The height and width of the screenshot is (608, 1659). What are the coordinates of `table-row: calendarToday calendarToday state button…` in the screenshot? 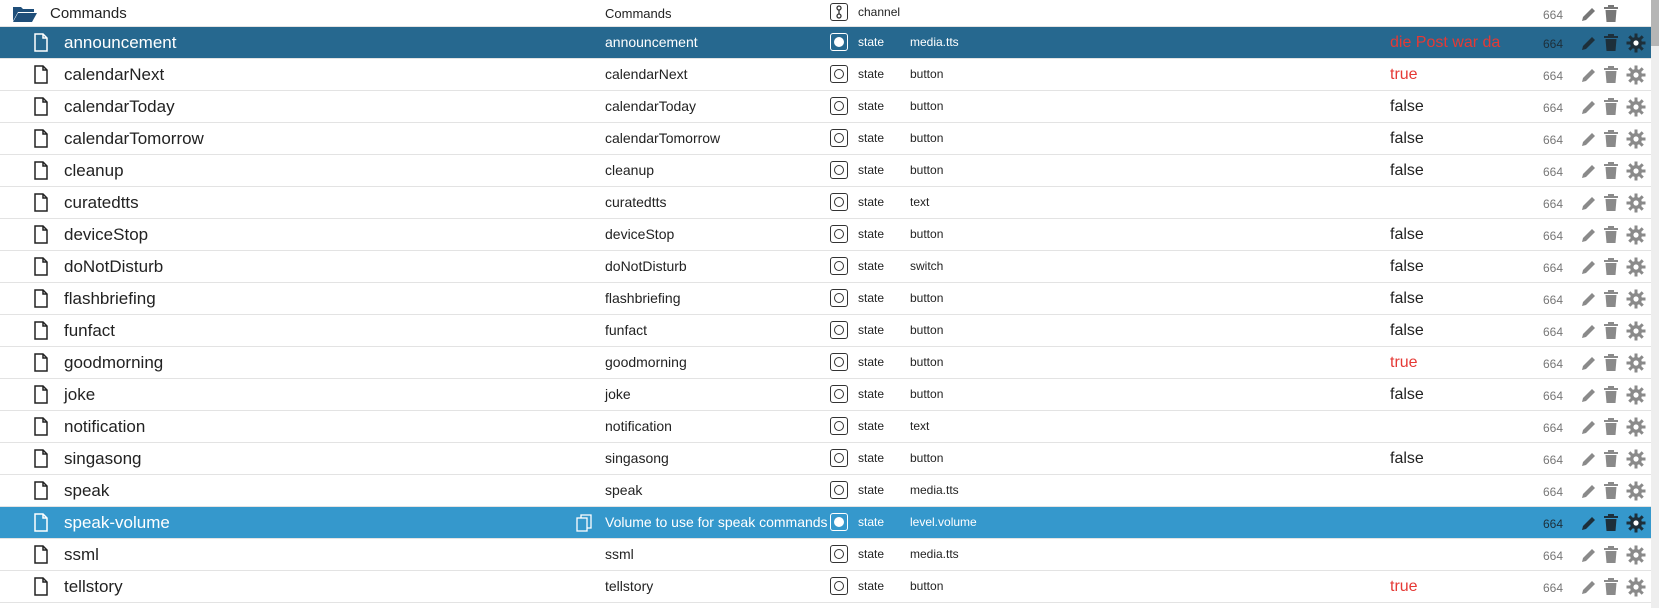 It's located at (825, 107).